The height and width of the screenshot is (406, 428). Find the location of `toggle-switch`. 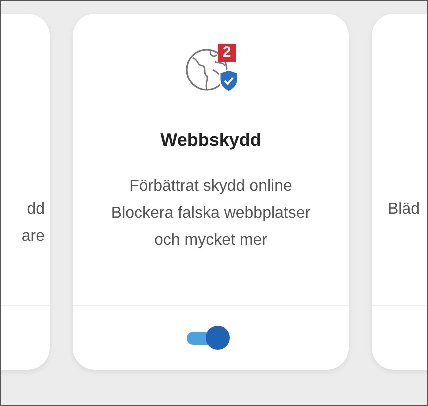

toggle-switch is located at coordinates (208, 338).